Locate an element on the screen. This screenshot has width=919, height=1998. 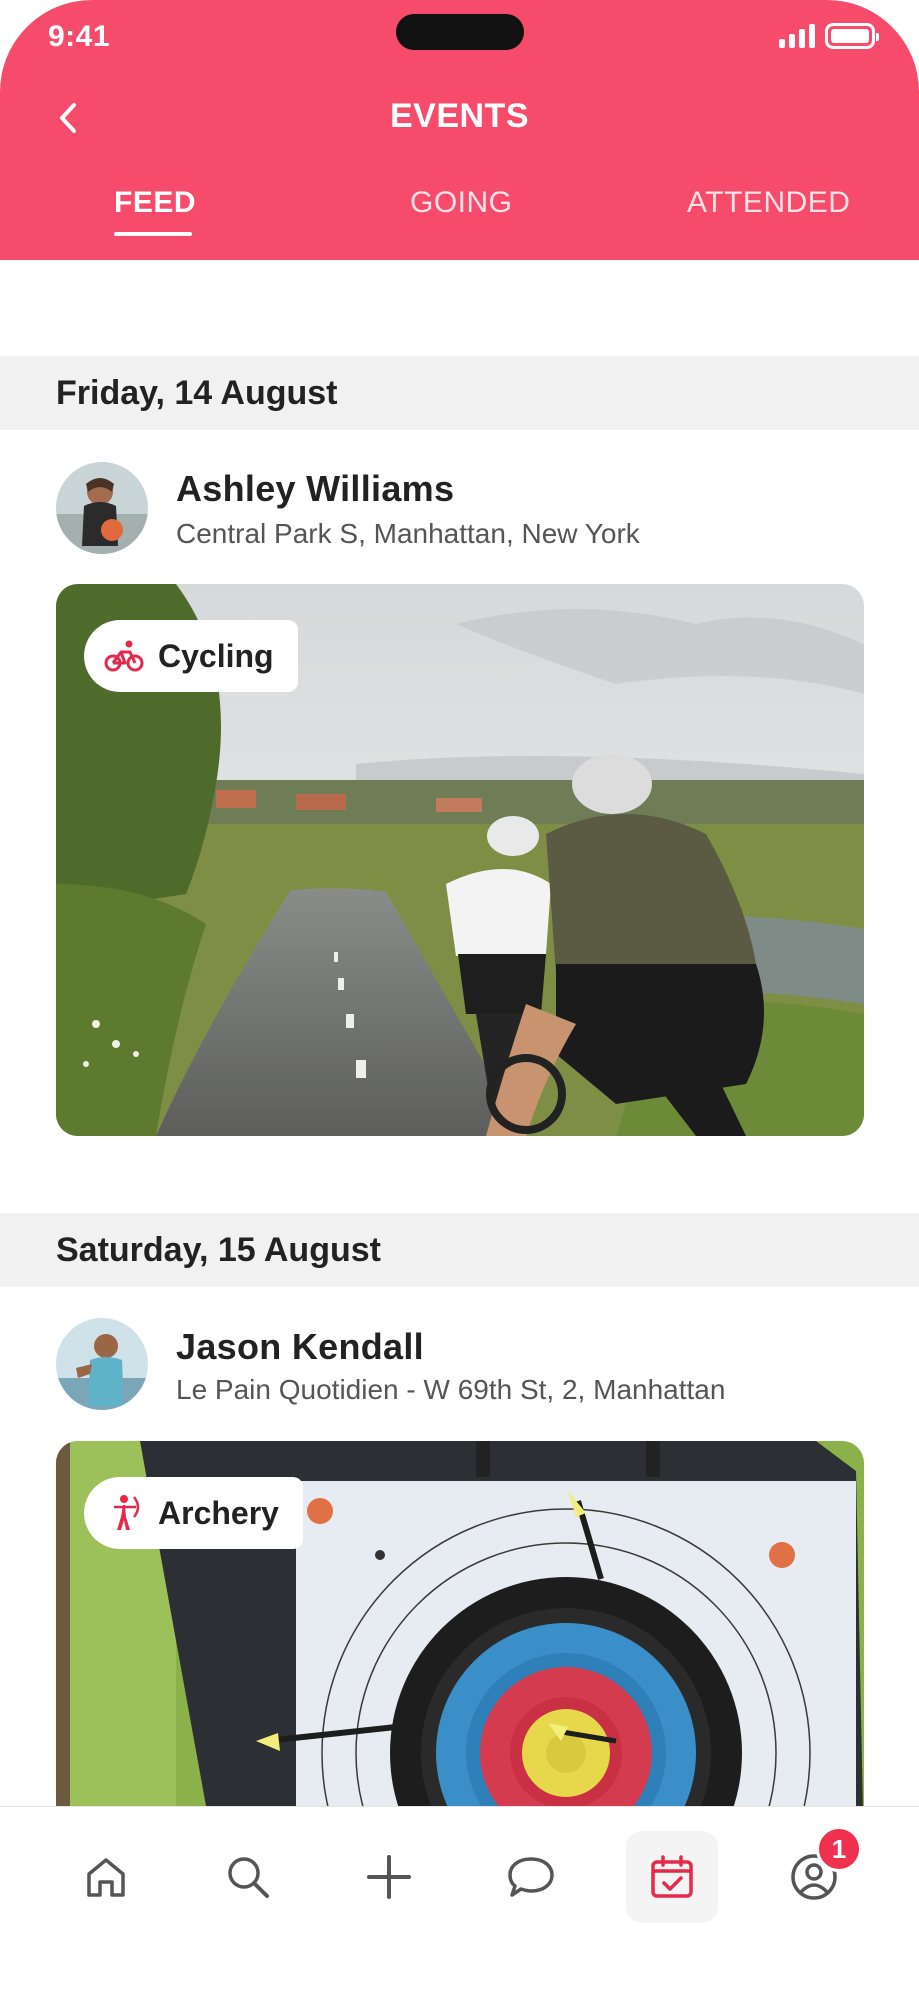
app-header: 9:41 EVENTS FEED GOING ATTENDED is located at coordinates (459, 130).